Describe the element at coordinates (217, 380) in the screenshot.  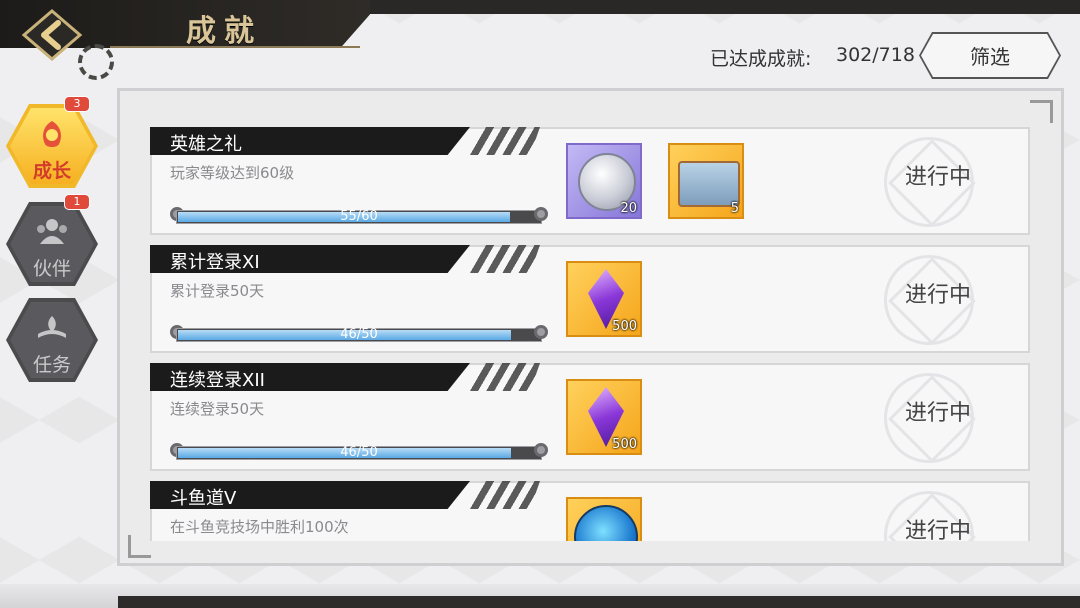
I see `achievement-title: 连续登录XII` at that location.